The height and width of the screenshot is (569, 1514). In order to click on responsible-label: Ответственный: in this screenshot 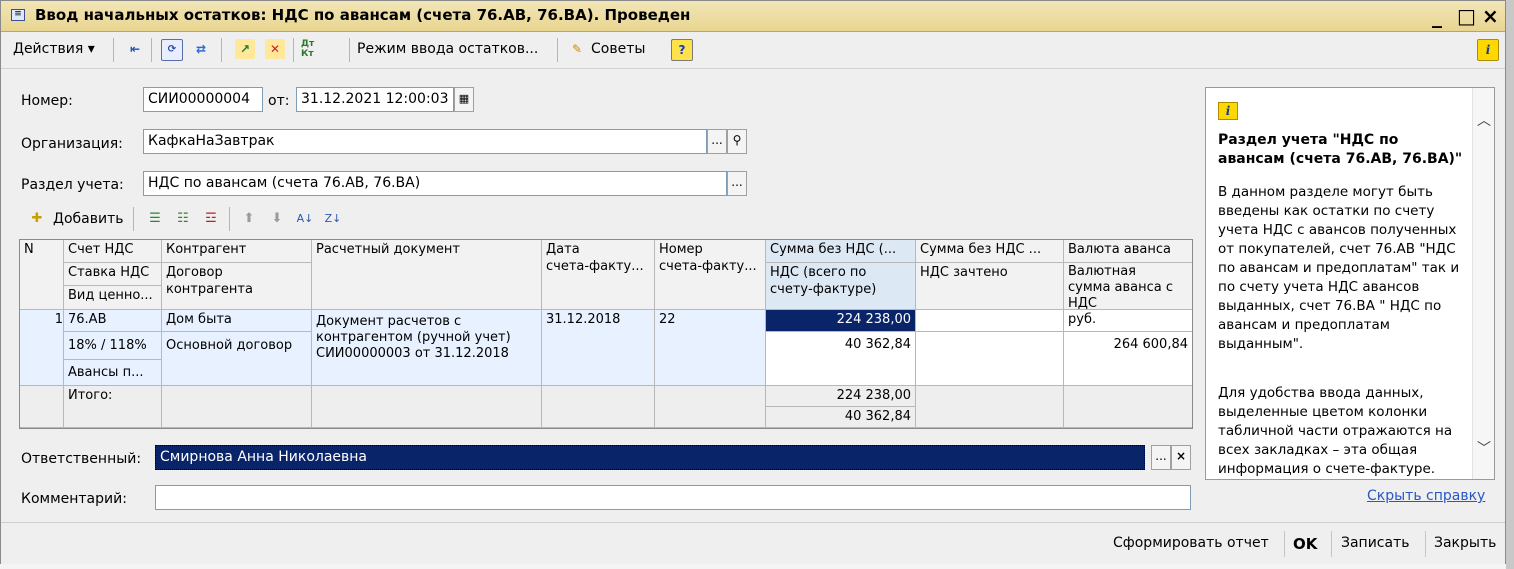, I will do `click(81, 459)`.